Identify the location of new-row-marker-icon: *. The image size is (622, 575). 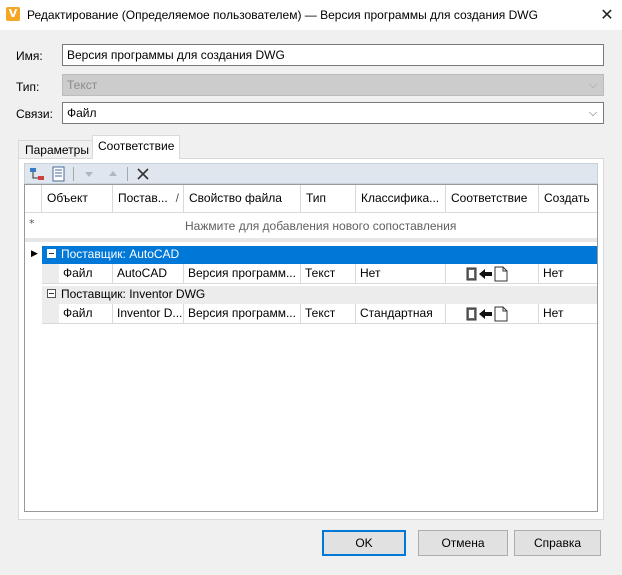
(32, 223).